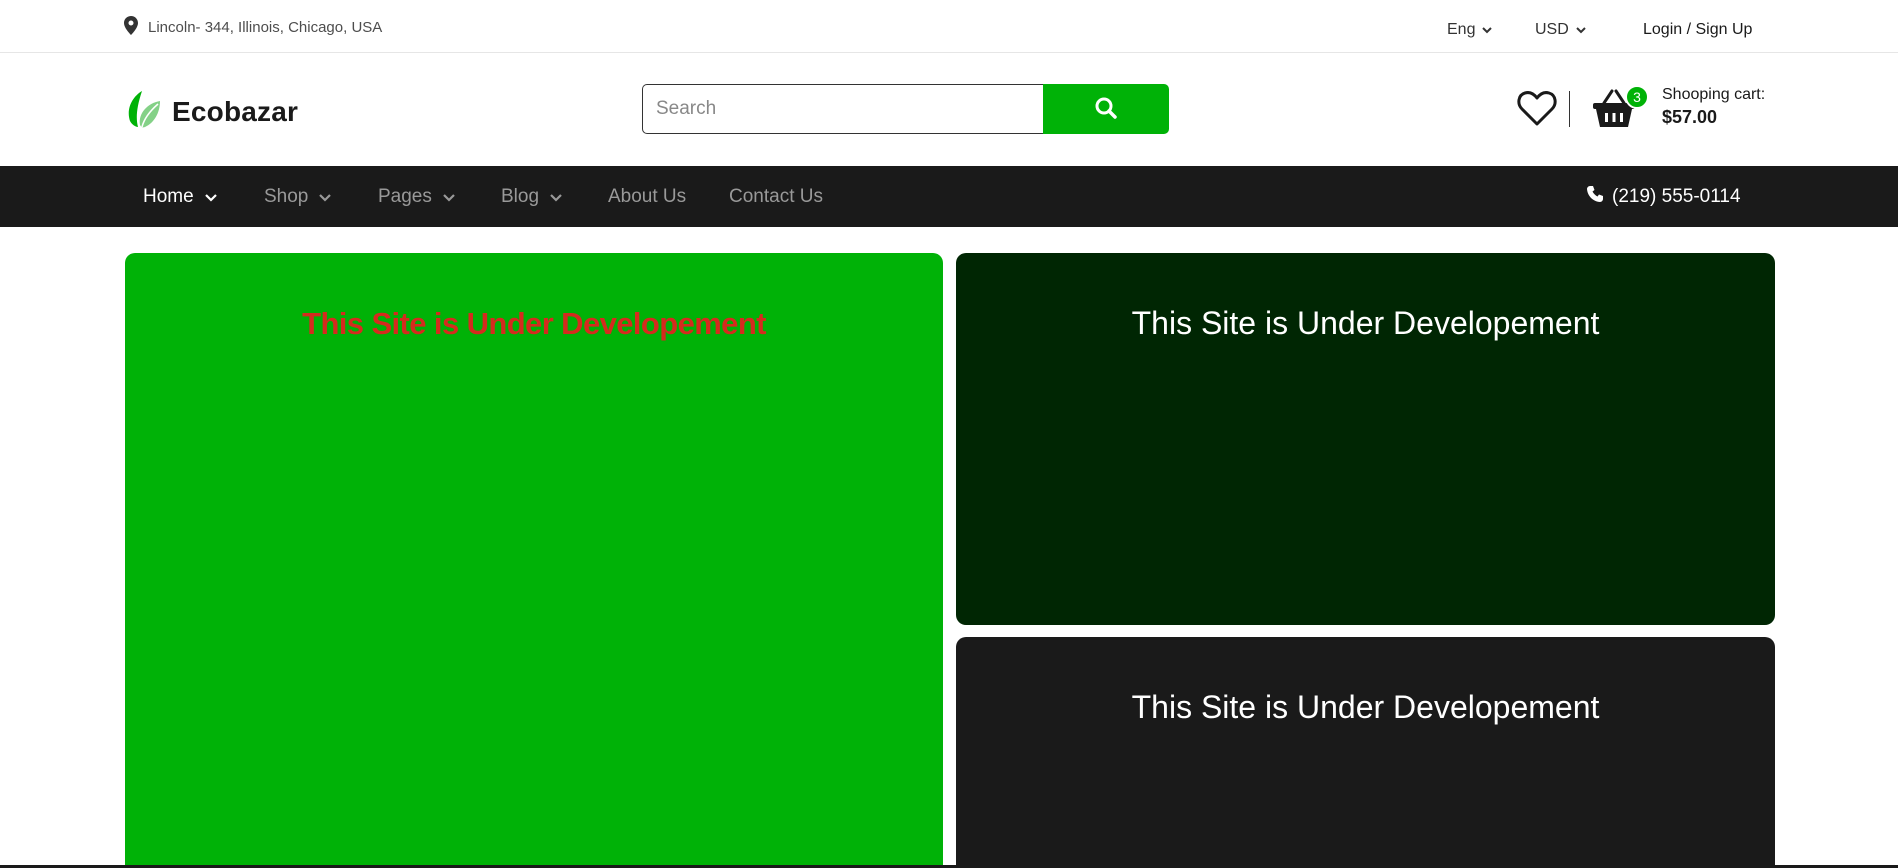 This screenshot has width=1898, height=868. I want to click on leaf-logo-icon, so click(143, 111).